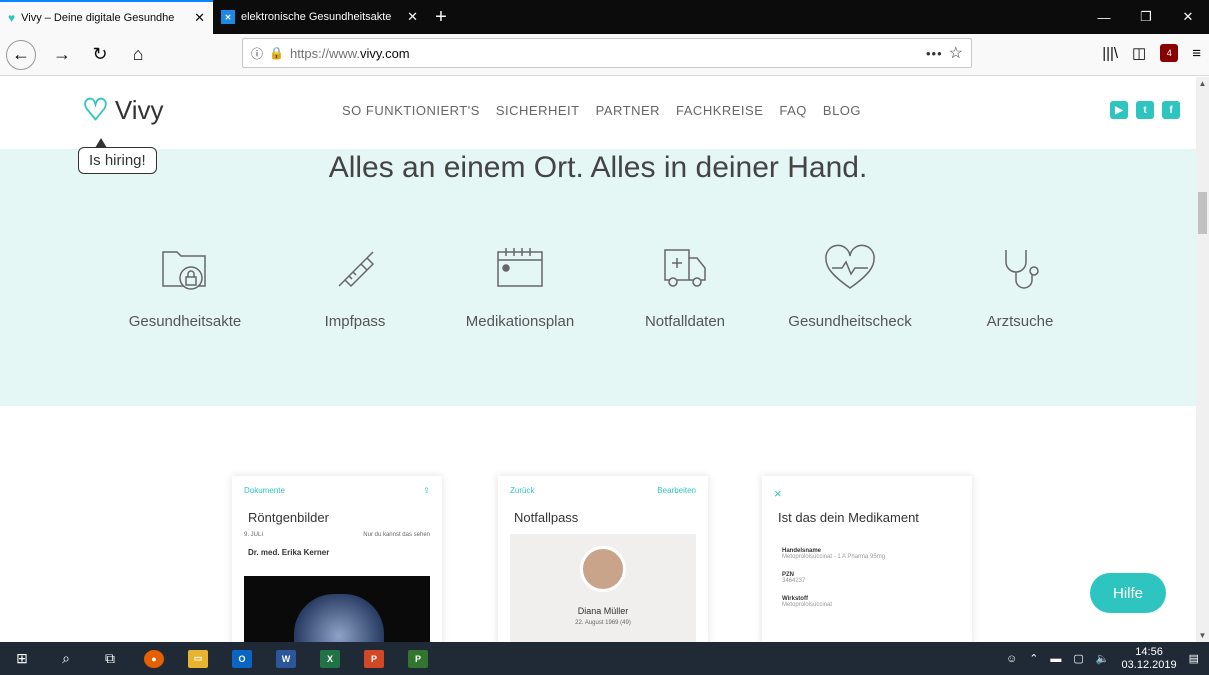 Image resolution: width=1209 pixels, height=675 pixels. What do you see at coordinates (21, 54) in the screenshot?
I see `back-button: ←` at bounding box center [21, 54].